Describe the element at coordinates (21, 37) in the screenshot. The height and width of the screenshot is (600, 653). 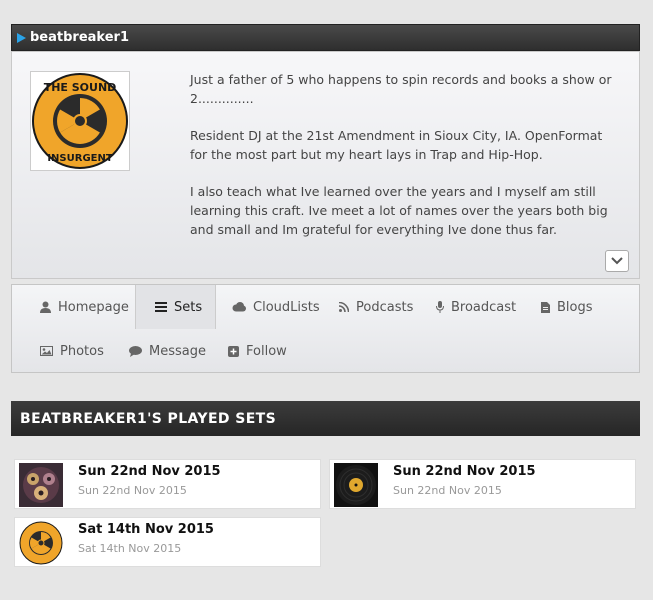
I see `play-arrow-icon` at that location.